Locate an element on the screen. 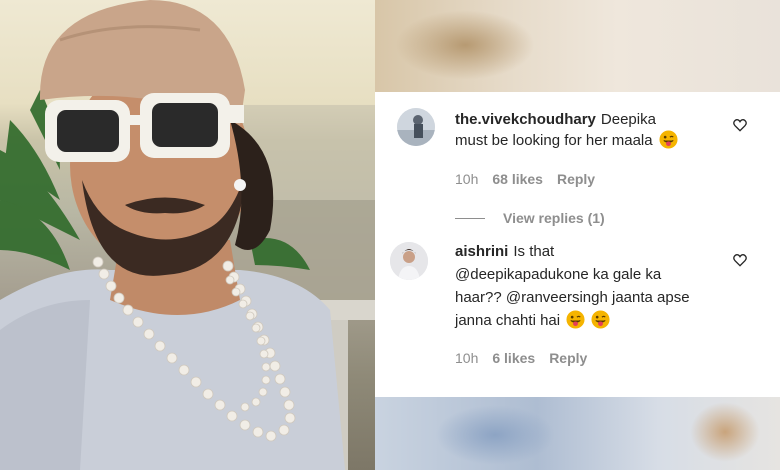 This screenshot has height=470, width=780. likes-count: 68 likes is located at coordinates (517, 179).